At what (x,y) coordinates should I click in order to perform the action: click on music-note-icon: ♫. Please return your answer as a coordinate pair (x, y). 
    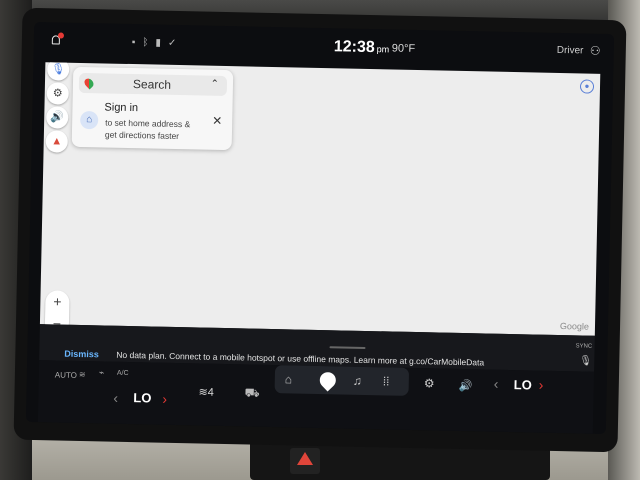
    Looking at the image, I should click on (357, 381).